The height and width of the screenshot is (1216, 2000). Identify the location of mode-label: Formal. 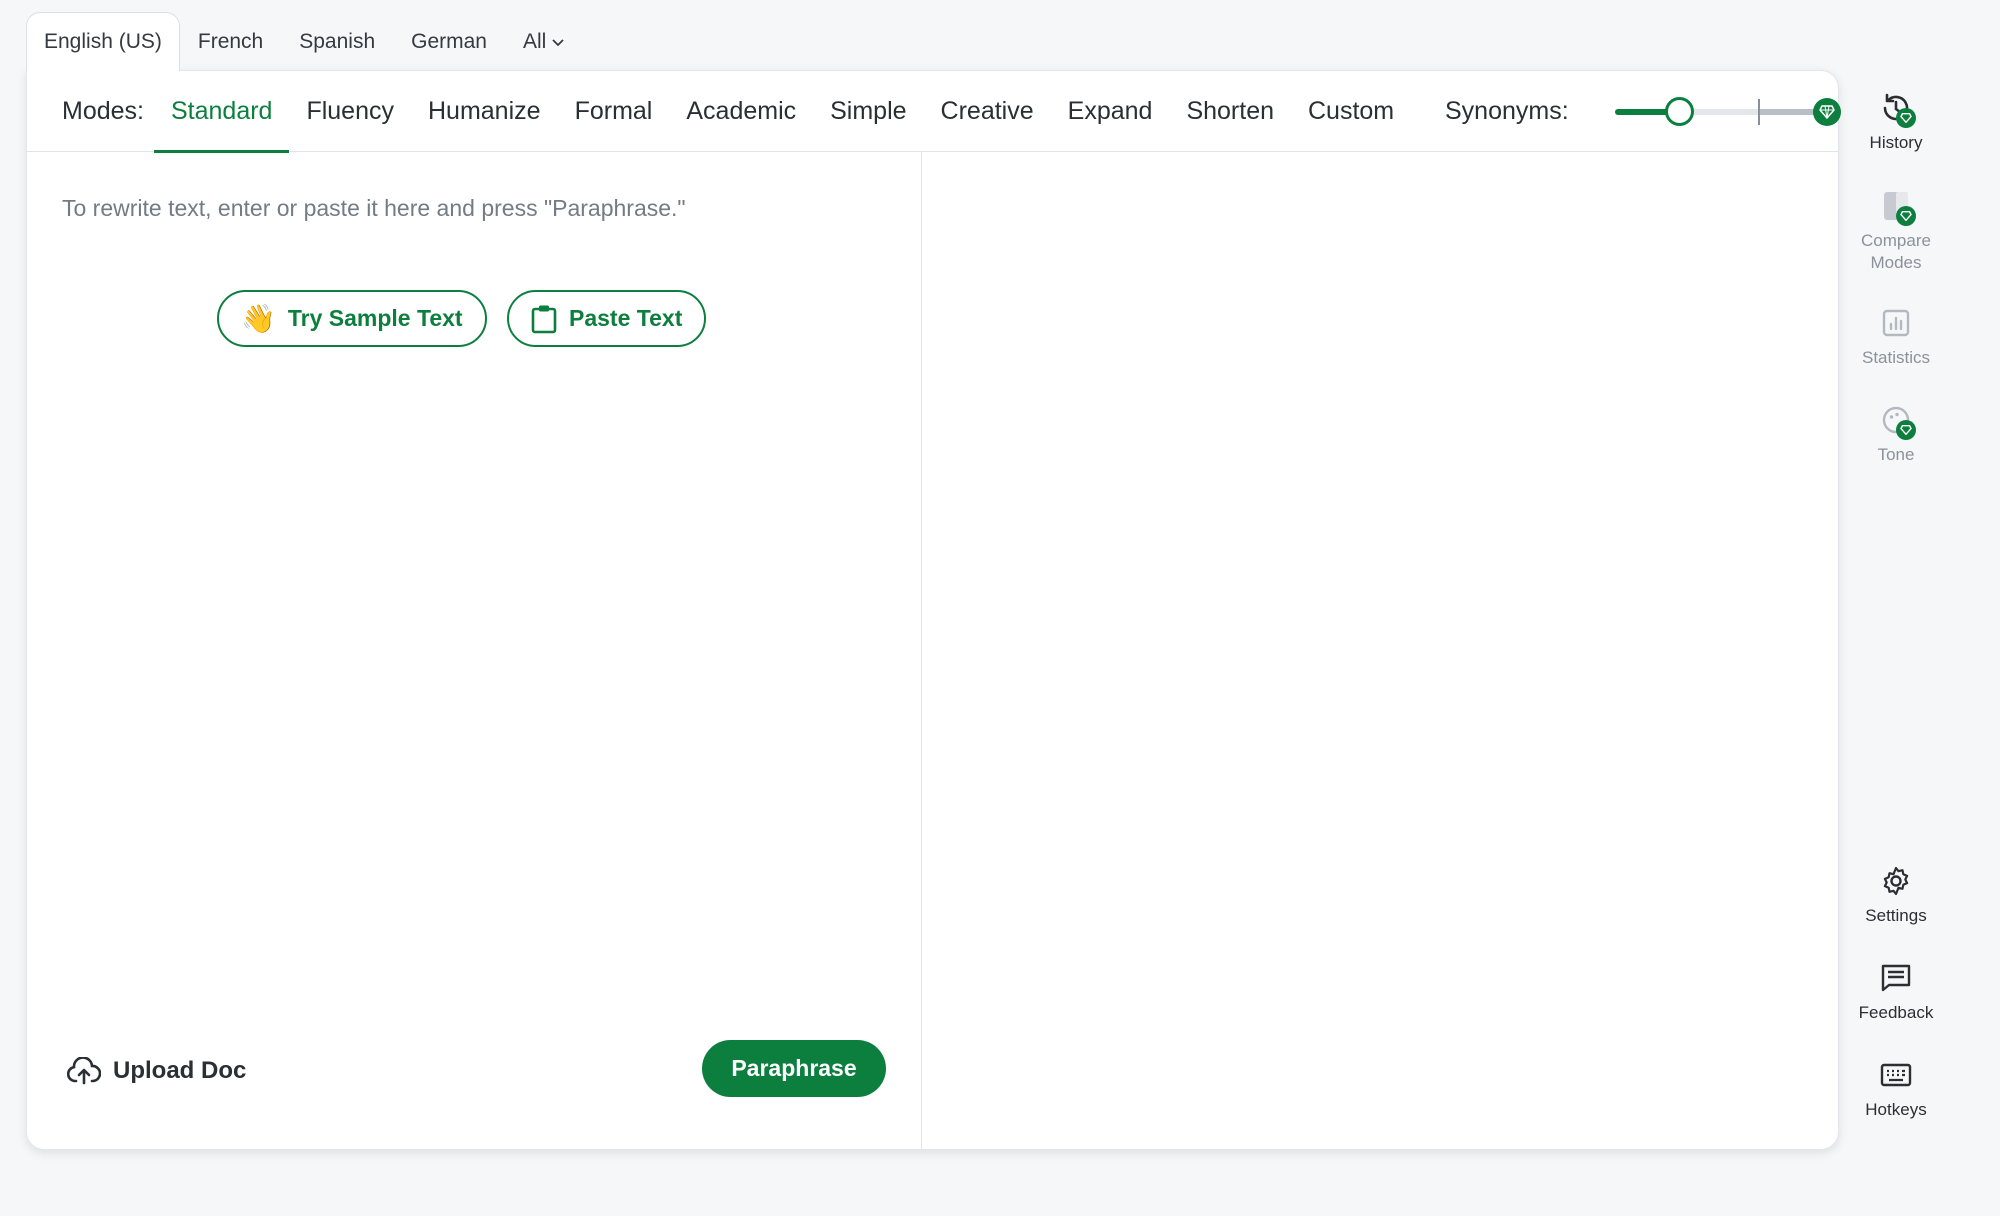
(613, 110).